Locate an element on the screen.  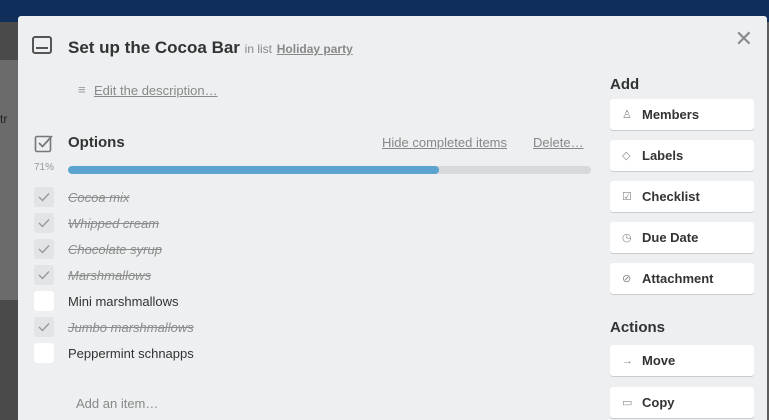
card-title: Set up the Cocoa Bar is located at coordinates (154, 47).